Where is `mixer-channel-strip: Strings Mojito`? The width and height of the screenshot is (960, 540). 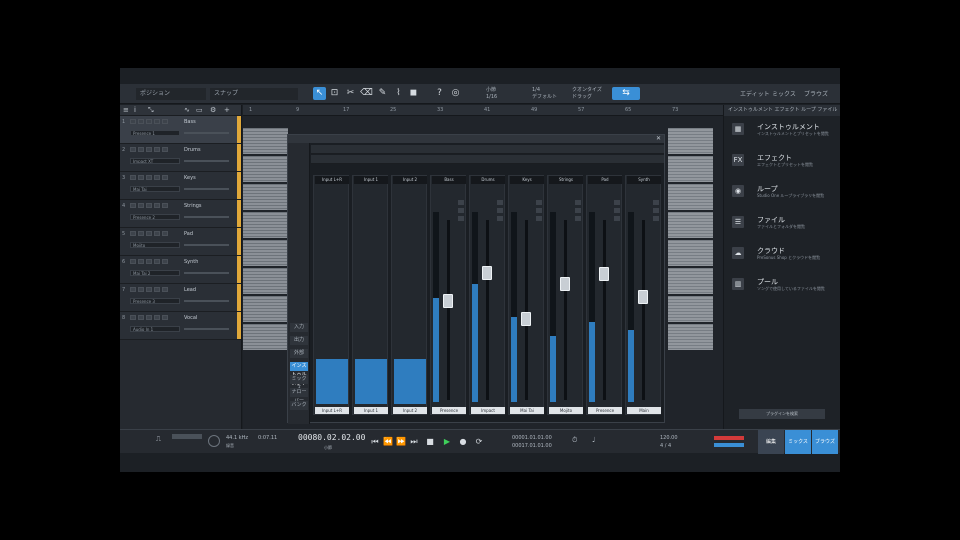 mixer-channel-strip: Strings Mojito is located at coordinates (565, 295).